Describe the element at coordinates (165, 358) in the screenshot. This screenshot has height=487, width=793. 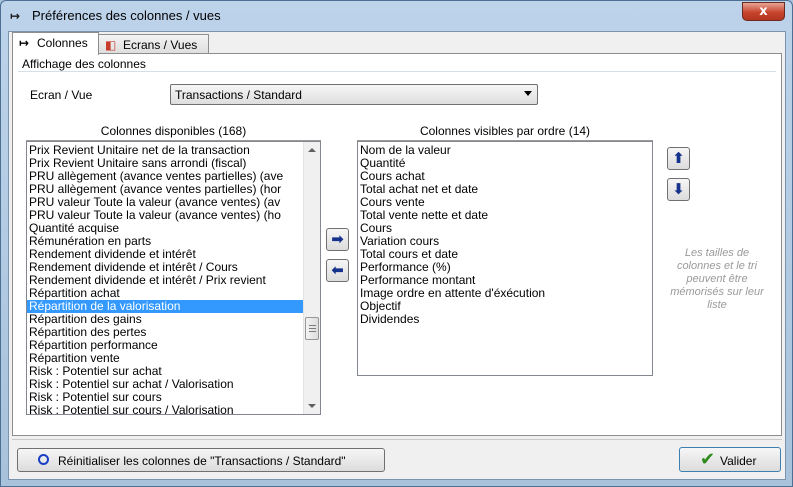
I see `list-item: Répartition vente` at that location.